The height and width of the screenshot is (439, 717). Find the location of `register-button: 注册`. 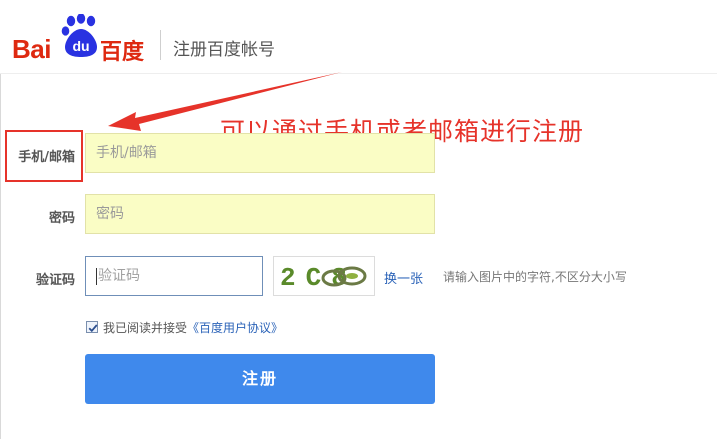

register-button: 注册 is located at coordinates (260, 379).